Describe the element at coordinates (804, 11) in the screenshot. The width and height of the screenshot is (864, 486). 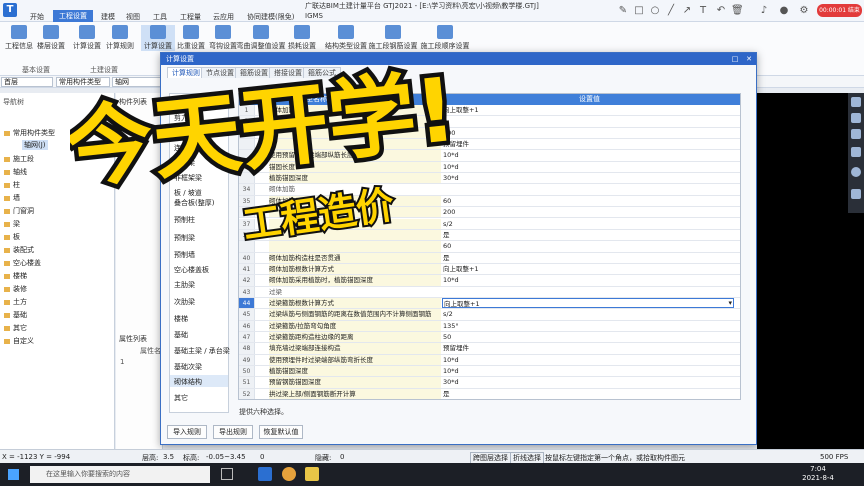
I see `settings-icon: ⚙` at that location.